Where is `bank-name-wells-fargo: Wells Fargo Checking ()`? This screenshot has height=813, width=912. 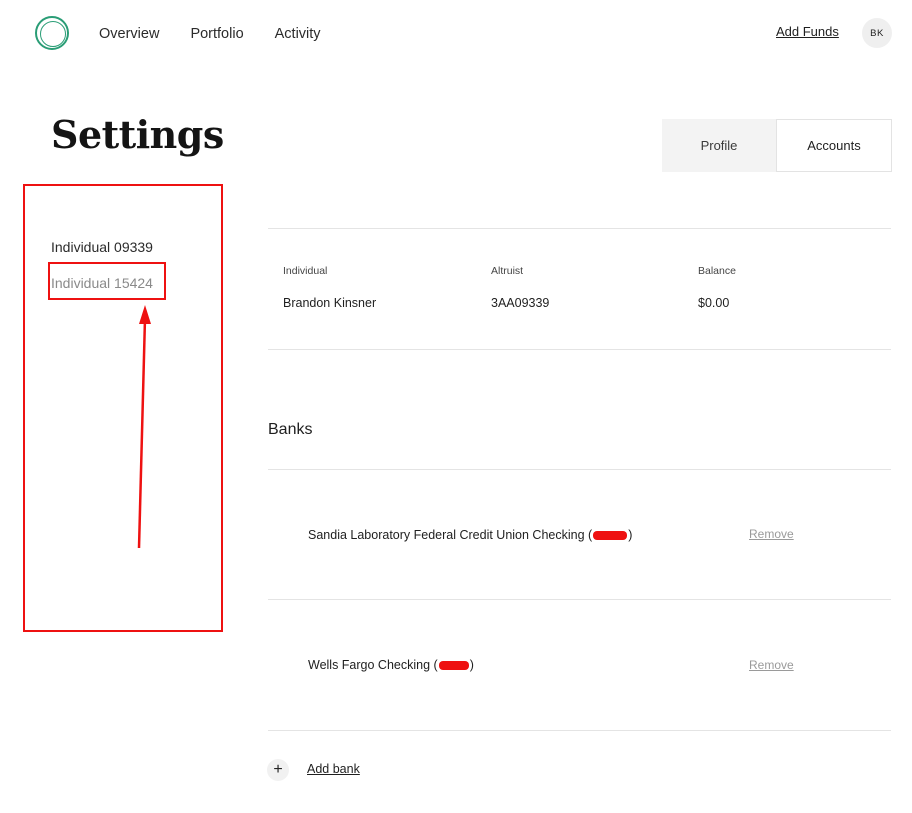 bank-name-wells-fargo: Wells Fargo Checking () is located at coordinates (391, 665).